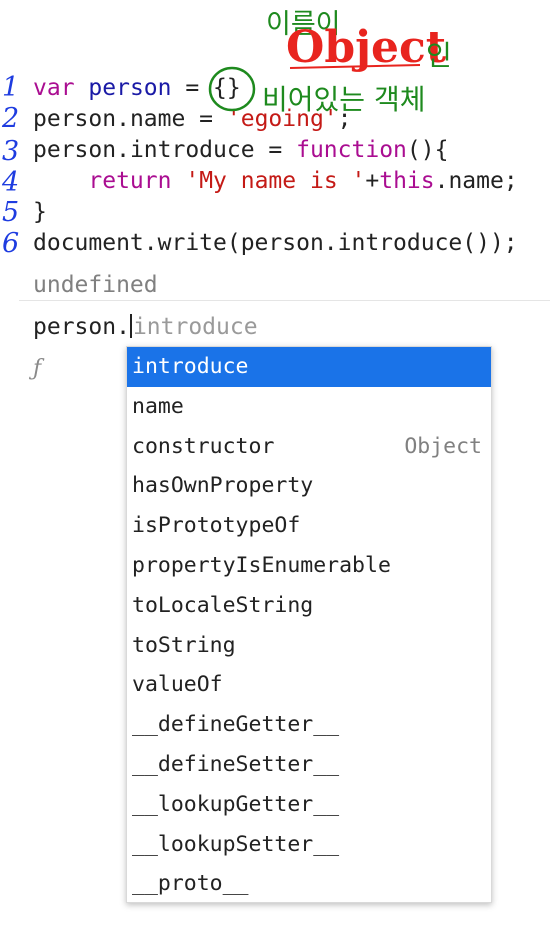 The image size is (550, 932). I want to click on console-divider, so click(284, 300).